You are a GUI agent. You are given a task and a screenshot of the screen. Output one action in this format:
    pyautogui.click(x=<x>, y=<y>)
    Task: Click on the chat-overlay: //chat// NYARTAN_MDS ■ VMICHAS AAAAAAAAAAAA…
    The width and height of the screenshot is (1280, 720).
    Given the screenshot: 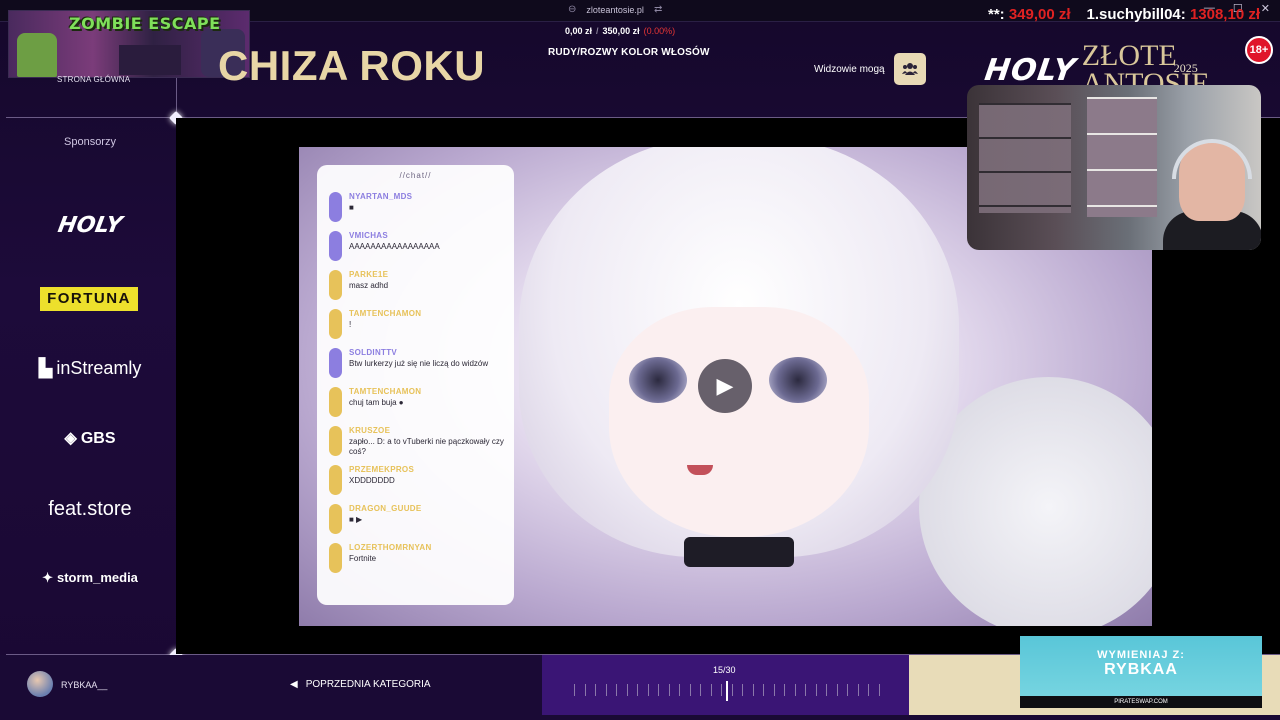 What is the action you would take?
    pyautogui.click(x=415, y=385)
    